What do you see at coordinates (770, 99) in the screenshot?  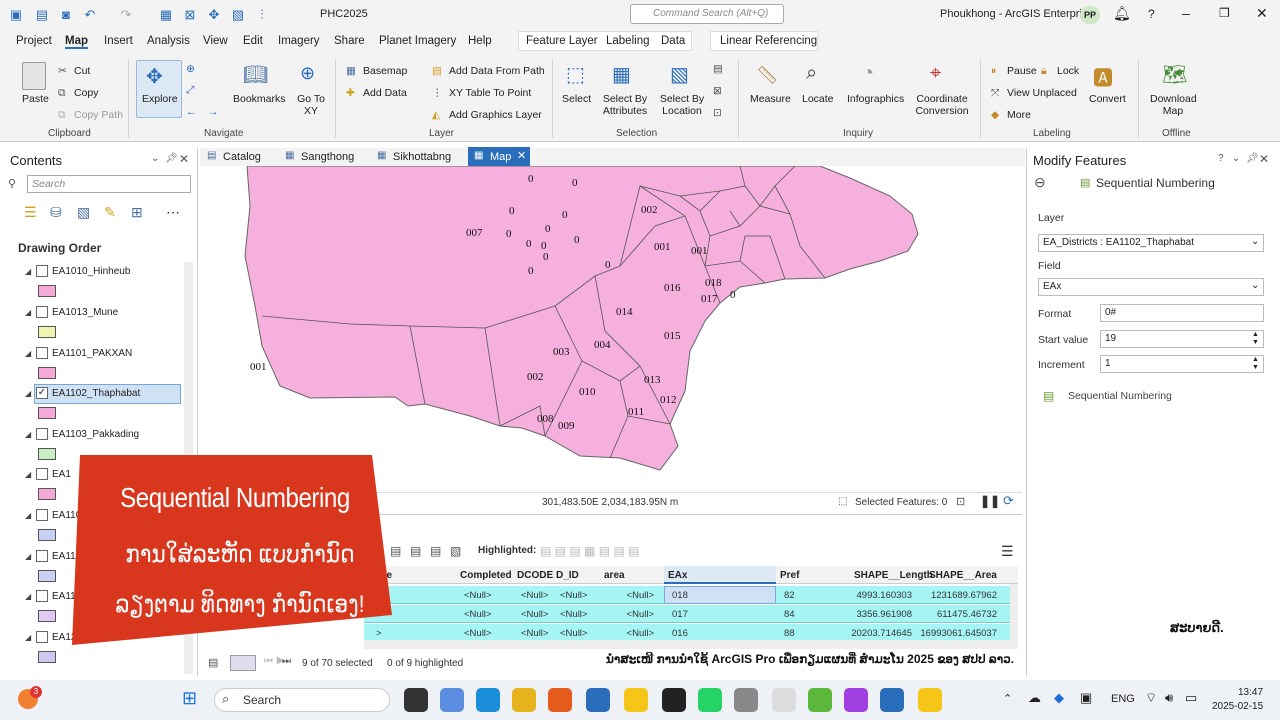 I see `measure-button: Measure` at bounding box center [770, 99].